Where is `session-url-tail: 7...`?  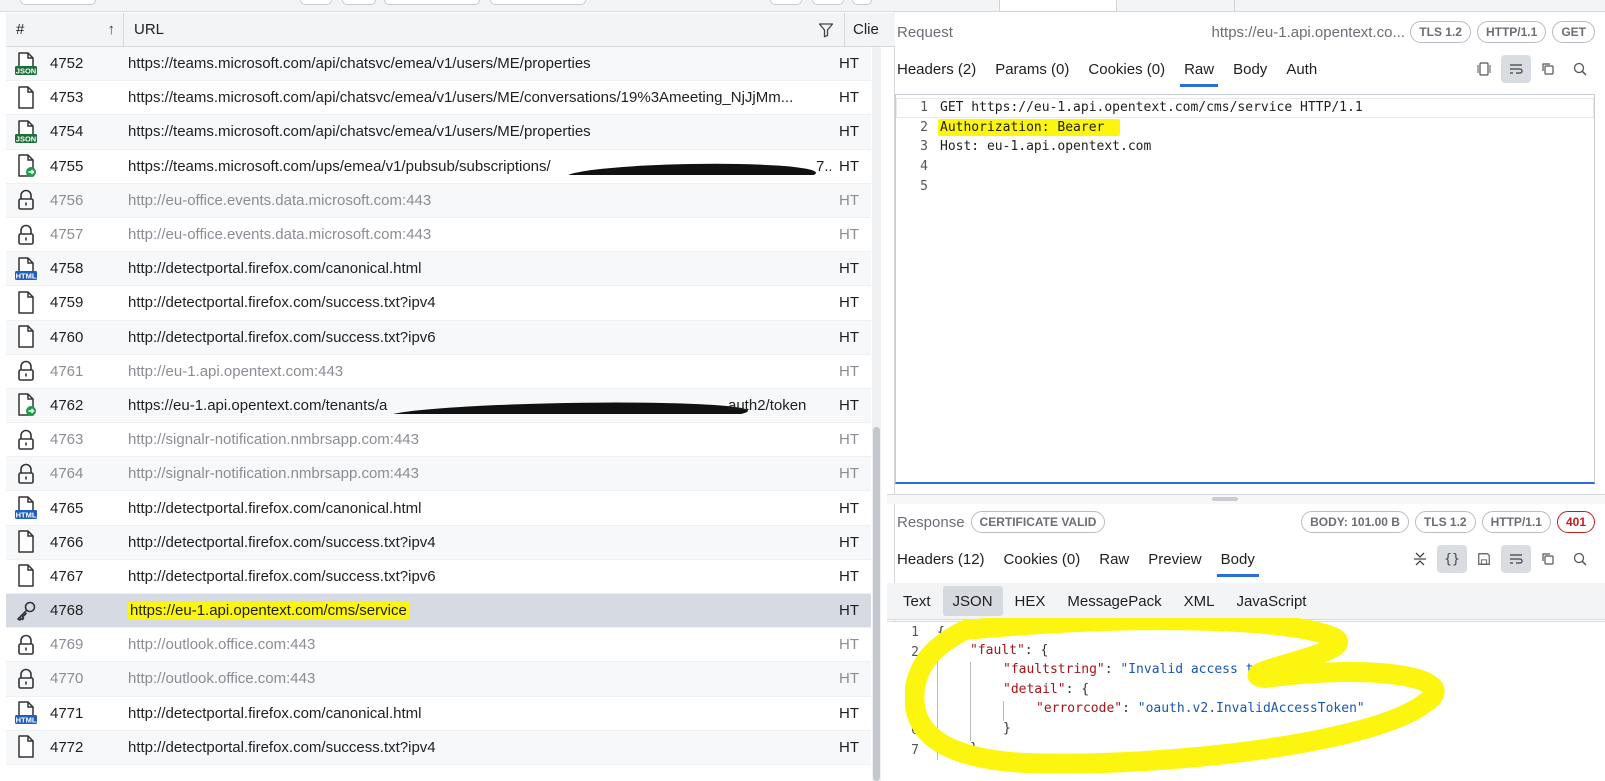 session-url-tail: 7... is located at coordinates (823, 166).